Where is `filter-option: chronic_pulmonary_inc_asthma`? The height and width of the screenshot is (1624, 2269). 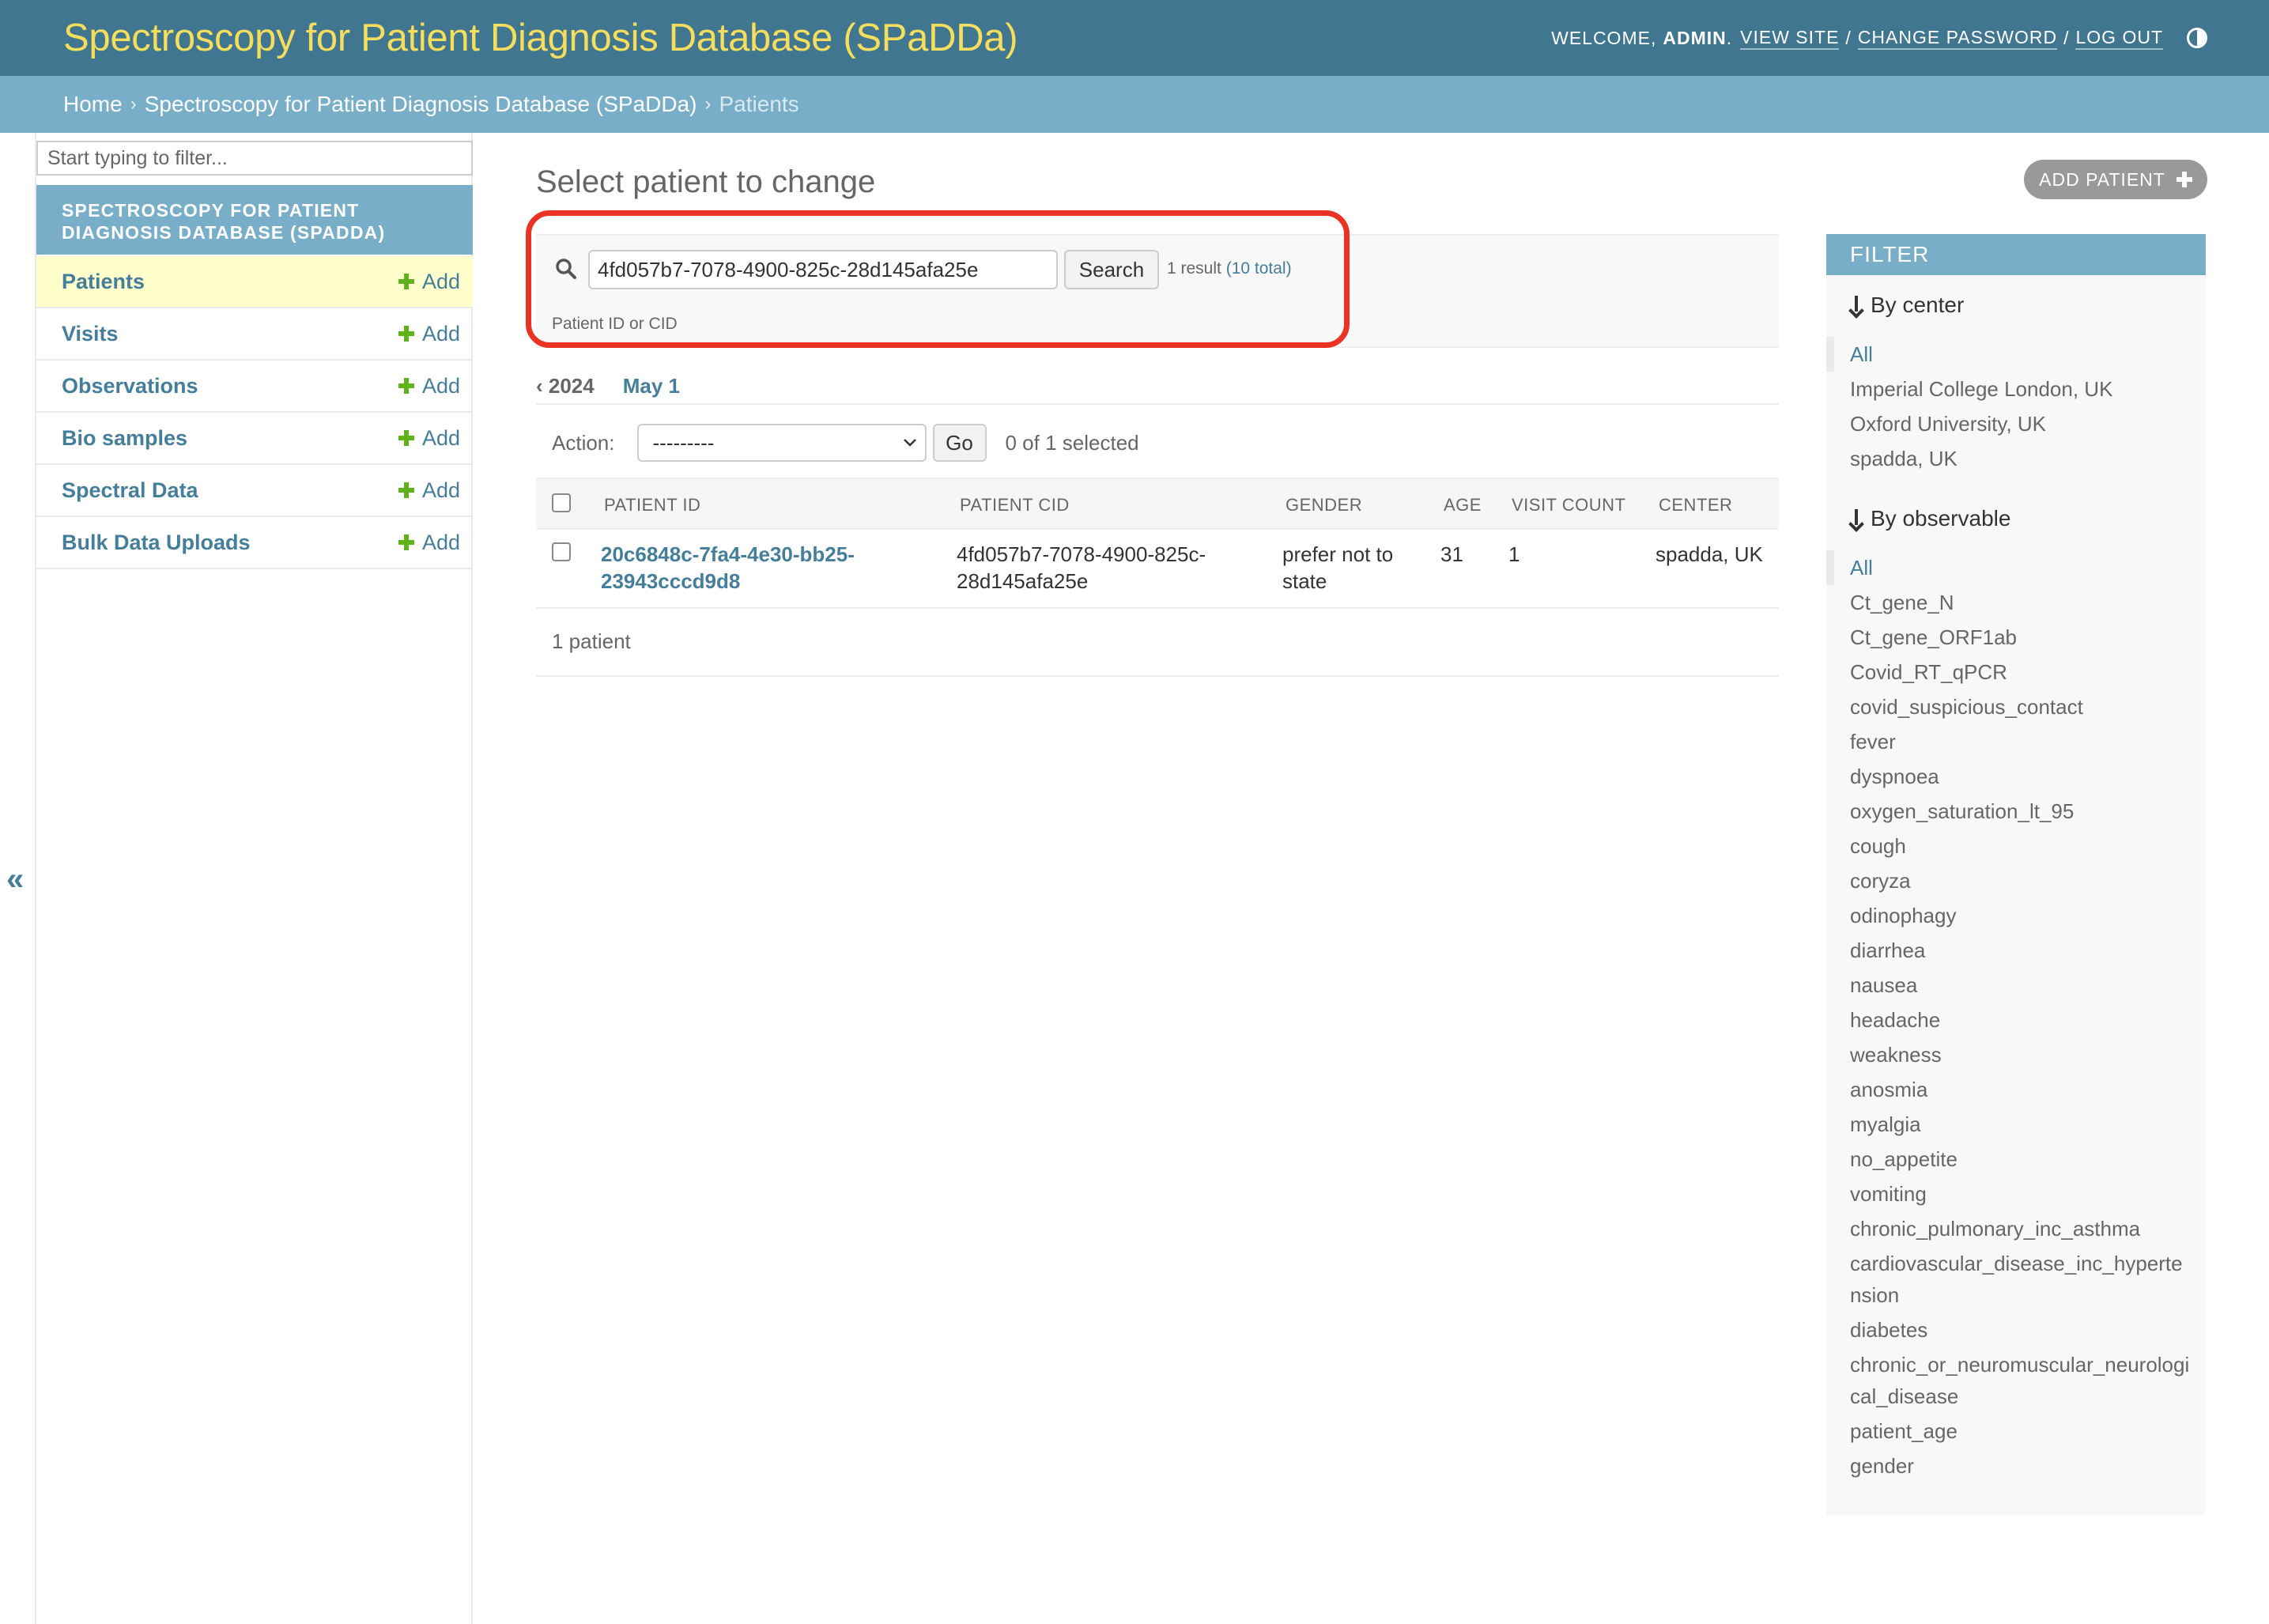 filter-option: chronic_pulmonary_inc_asthma is located at coordinates (2008, 1229).